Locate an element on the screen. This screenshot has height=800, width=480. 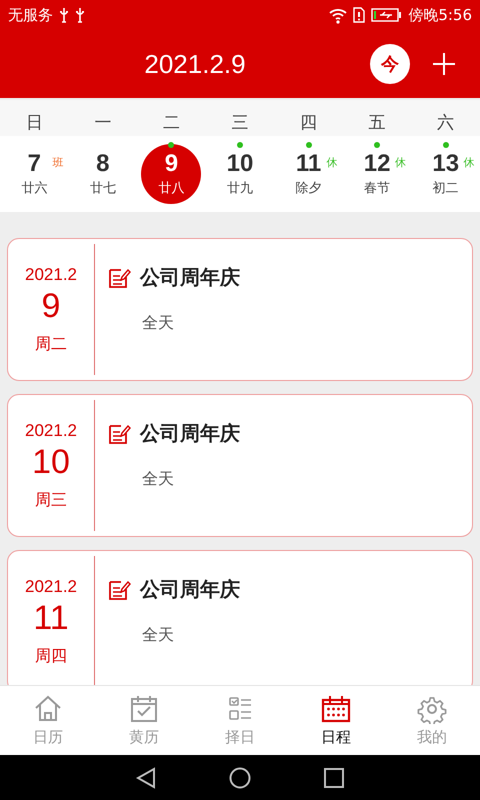
sim-alert-icon is located at coordinates (359, 15).